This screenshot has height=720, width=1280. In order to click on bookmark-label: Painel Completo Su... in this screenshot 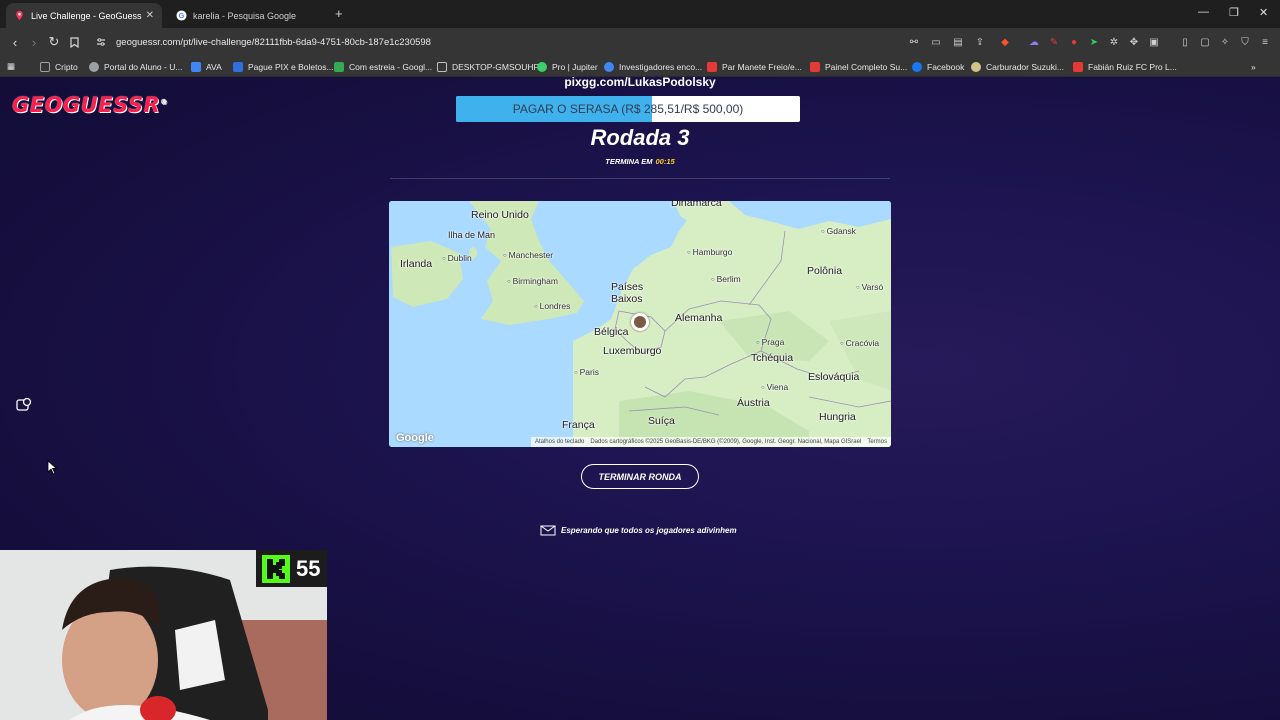, I will do `click(866, 66)`.